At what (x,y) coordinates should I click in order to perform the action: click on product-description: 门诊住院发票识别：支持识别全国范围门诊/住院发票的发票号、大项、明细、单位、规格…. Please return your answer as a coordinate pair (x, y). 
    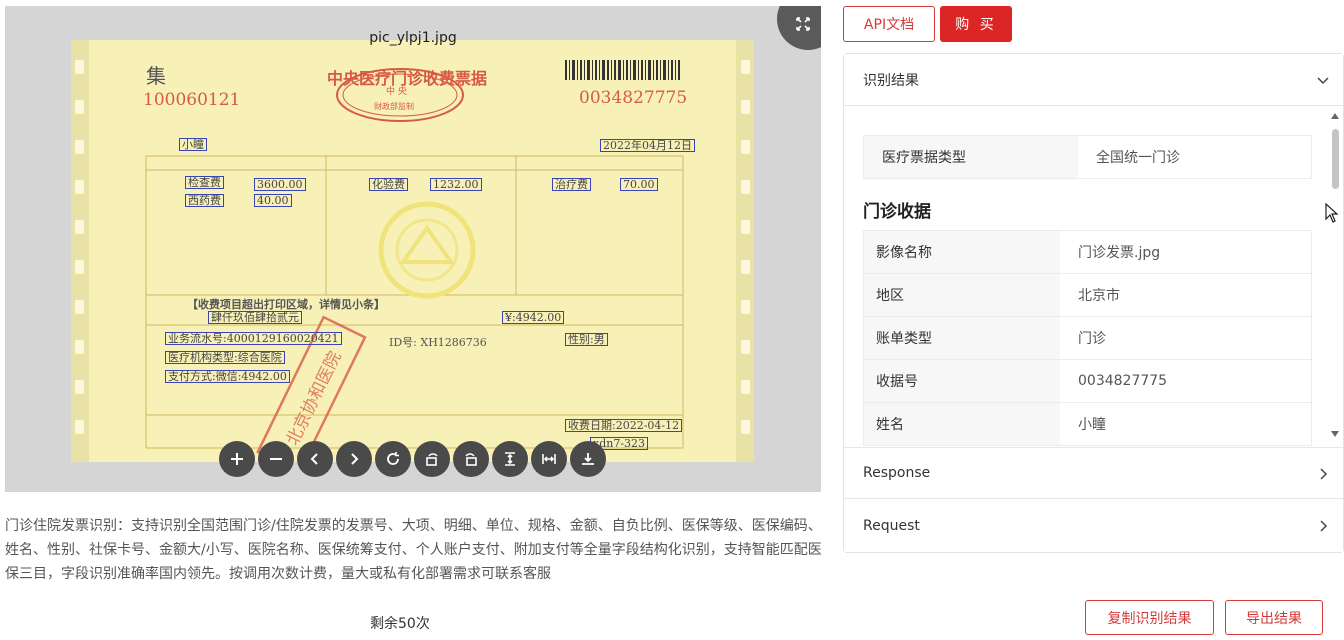
    Looking at the image, I should click on (413, 550).